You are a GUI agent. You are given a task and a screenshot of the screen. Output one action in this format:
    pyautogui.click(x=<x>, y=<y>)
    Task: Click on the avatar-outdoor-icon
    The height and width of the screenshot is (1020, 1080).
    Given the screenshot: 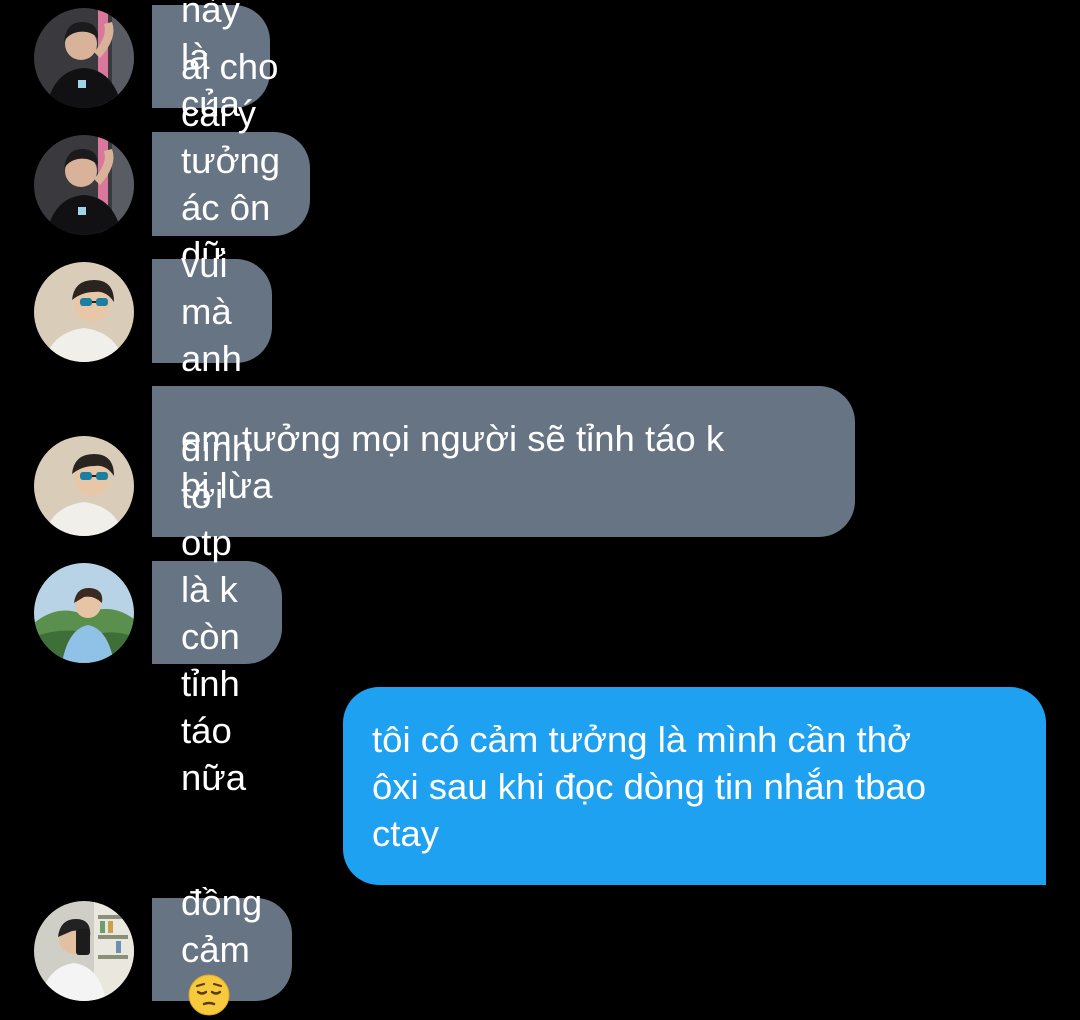 What is the action you would take?
    pyautogui.click(x=84, y=613)
    